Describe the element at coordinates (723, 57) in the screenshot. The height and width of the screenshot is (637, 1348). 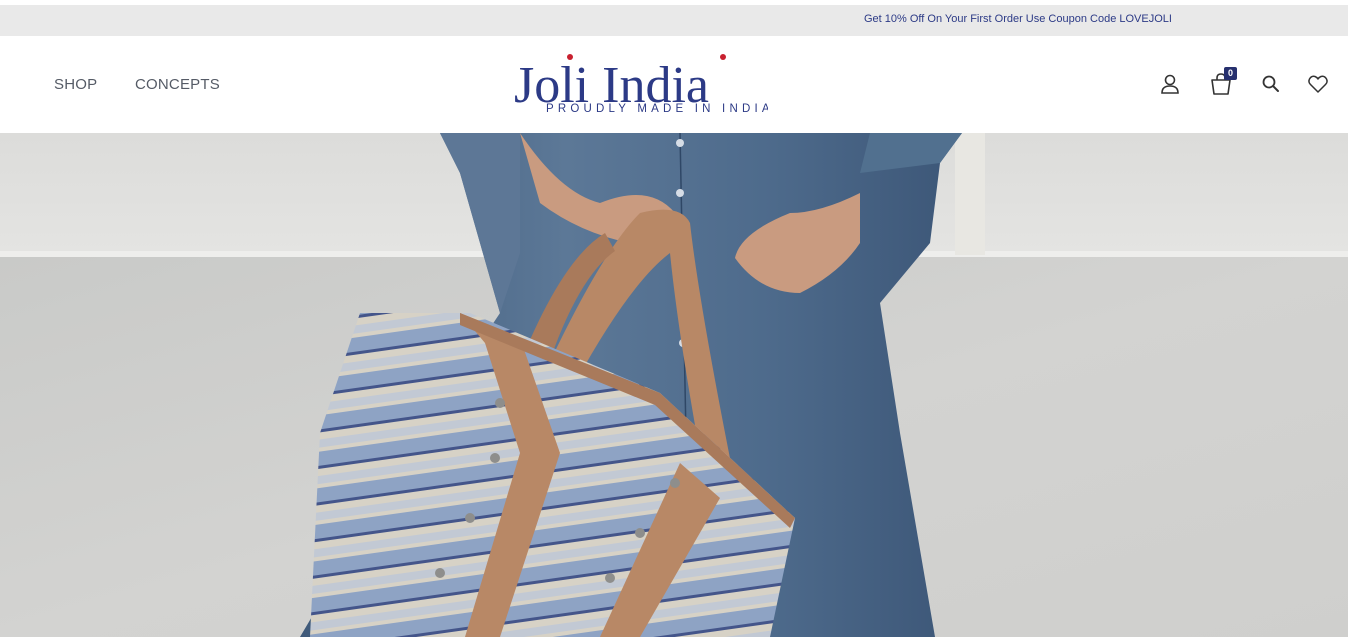
I see `logo-dot-right` at that location.